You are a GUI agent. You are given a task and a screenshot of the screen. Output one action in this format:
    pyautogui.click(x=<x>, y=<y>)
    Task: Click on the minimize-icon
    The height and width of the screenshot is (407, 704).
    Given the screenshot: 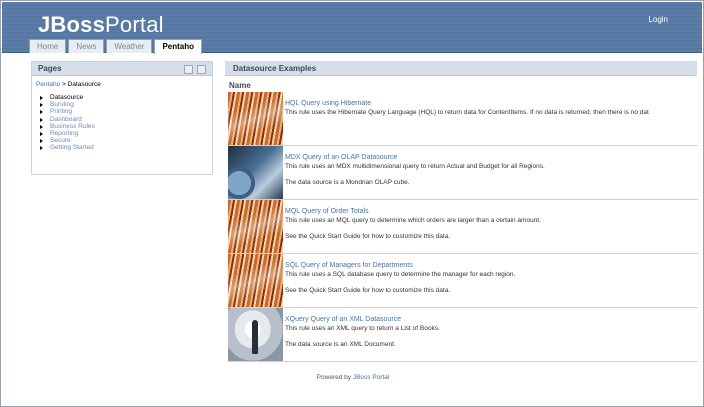 What is the action you would take?
    pyautogui.click(x=188, y=69)
    